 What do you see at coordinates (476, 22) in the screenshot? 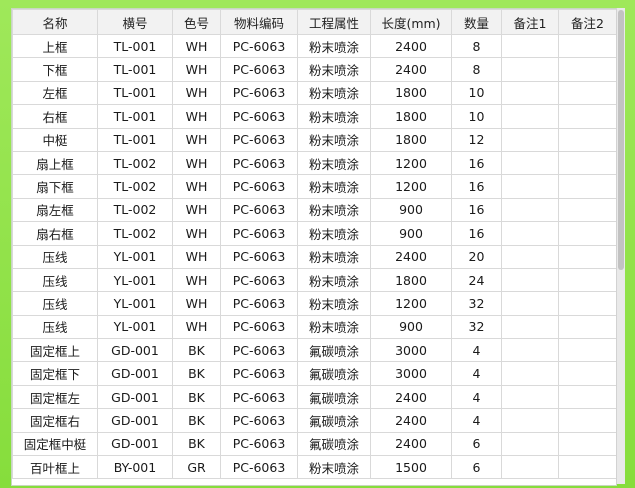
I see `header-quantity: 数量` at bounding box center [476, 22].